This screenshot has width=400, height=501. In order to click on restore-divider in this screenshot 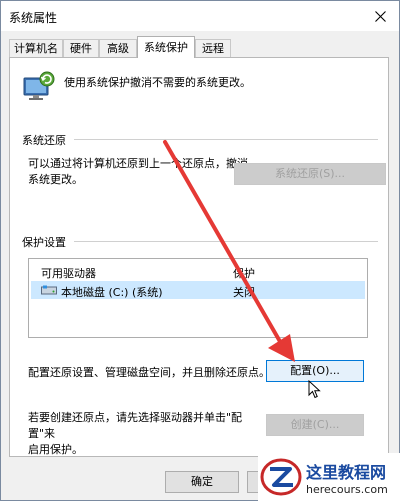, I will do `click(226, 139)`.